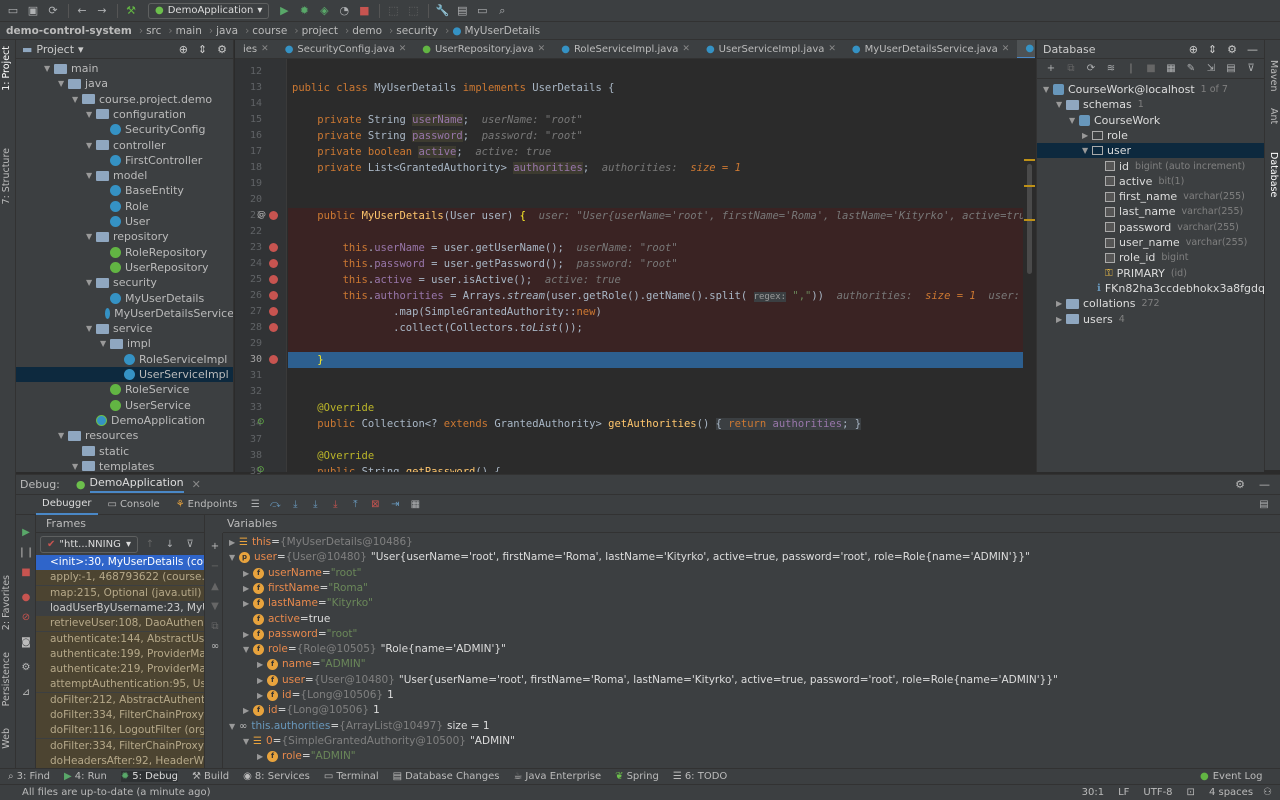 The height and width of the screenshot is (800, 1280). Describe the element at coordinates (324, 11) in the screenshot. I see `coverage-icon: ◈` at that location.